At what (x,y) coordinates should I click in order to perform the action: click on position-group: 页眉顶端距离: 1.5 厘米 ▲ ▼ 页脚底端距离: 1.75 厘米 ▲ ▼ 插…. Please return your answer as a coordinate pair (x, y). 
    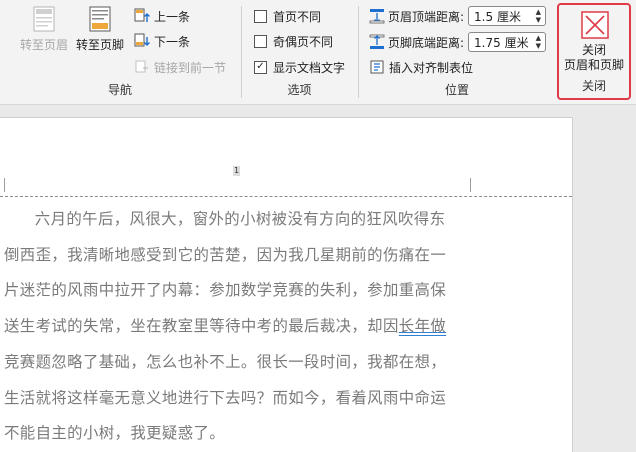
    Looking at the image, I should click on (457, 52).